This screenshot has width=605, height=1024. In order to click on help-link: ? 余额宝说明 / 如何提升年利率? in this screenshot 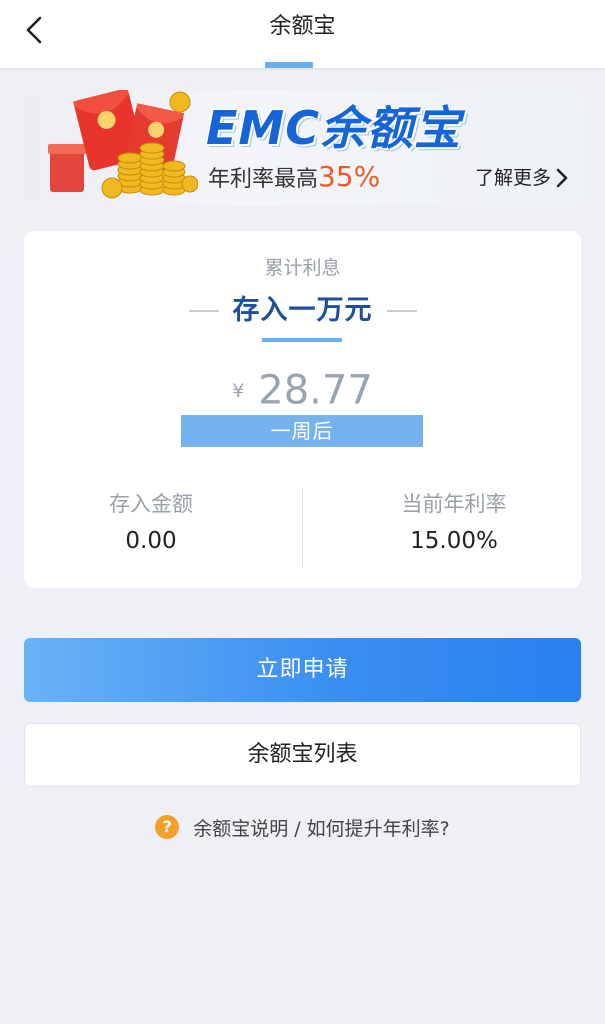, I will do `click(302, 827)`.